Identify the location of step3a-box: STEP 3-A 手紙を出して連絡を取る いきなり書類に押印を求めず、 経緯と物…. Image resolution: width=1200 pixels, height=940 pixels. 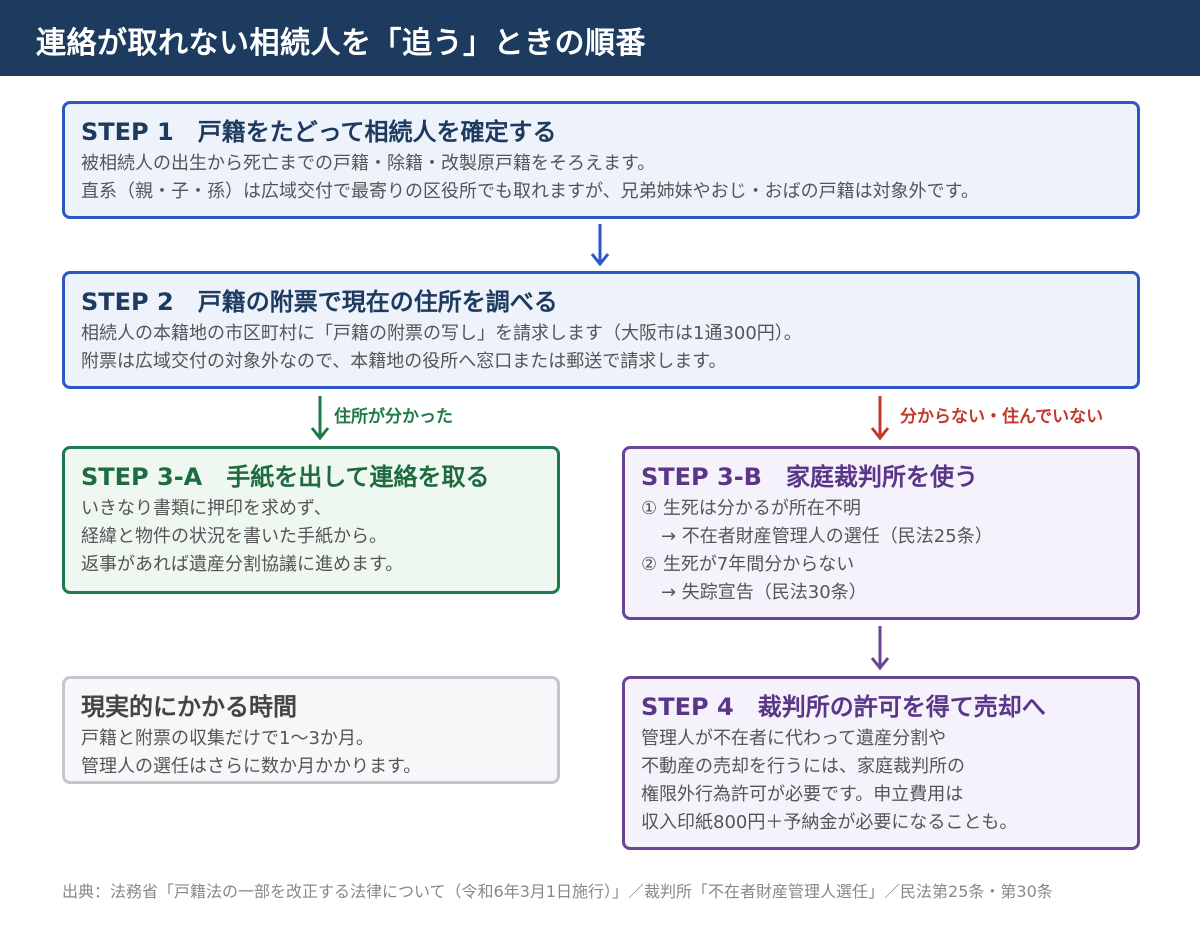
(311, 520).